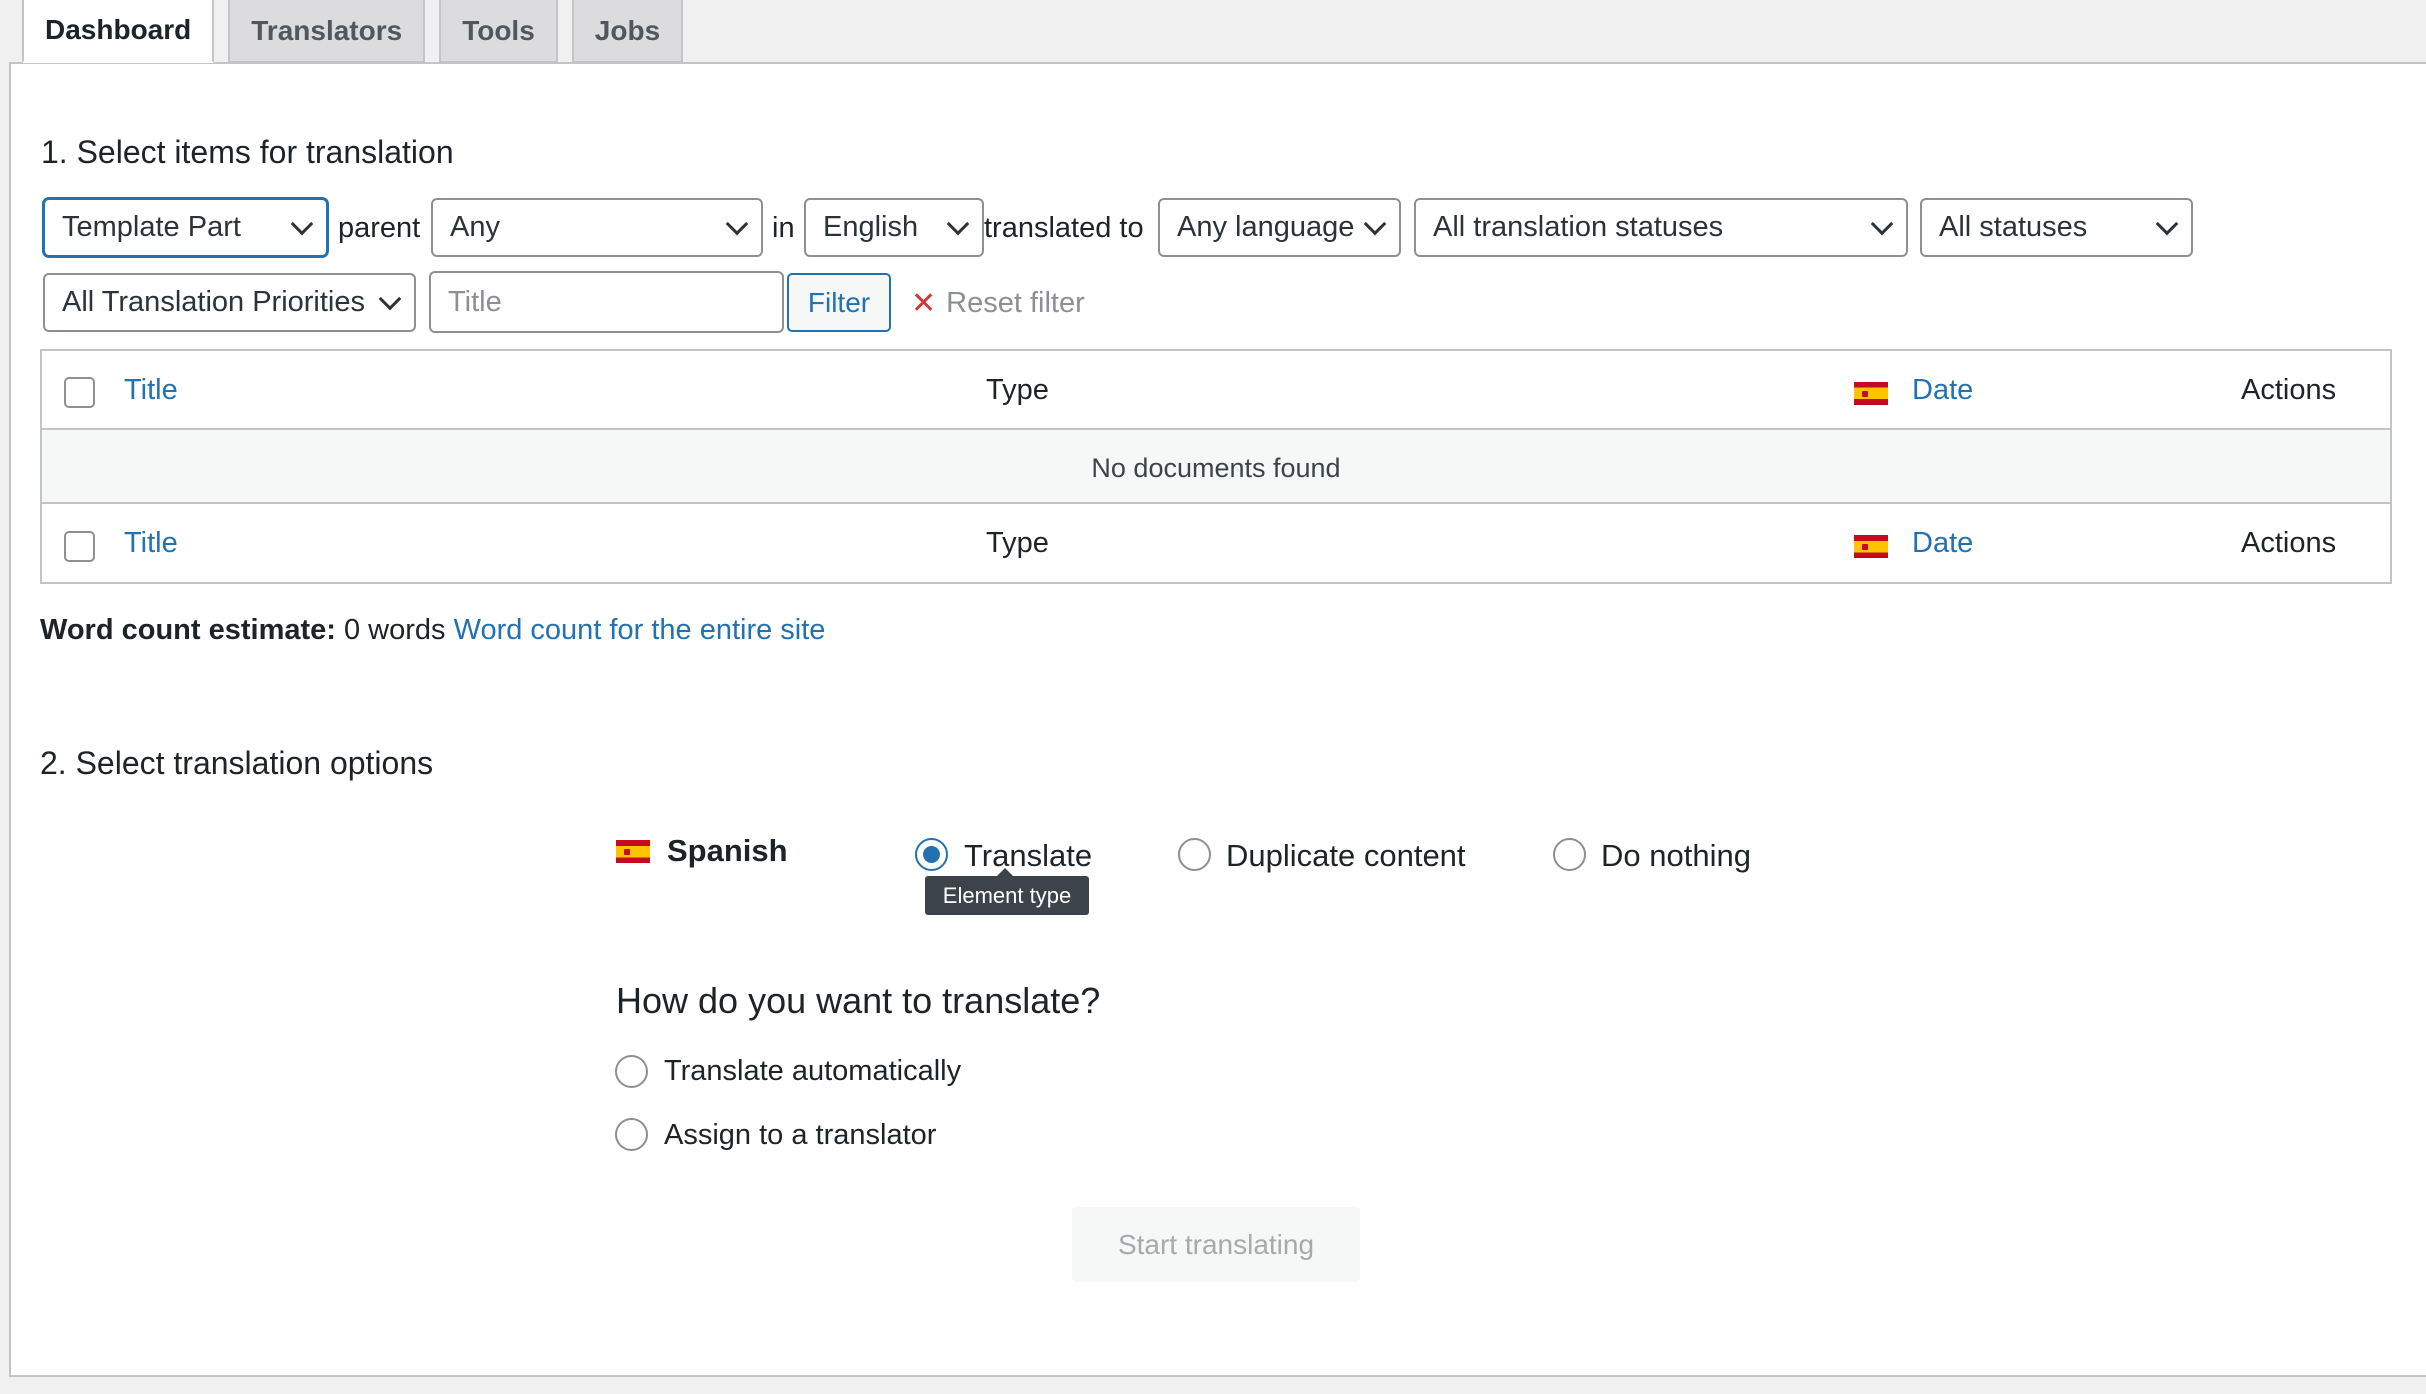 The height and width of the screenshot is (1394, 2426). I want to click on parent-select-value: Any, so click(475, 227).